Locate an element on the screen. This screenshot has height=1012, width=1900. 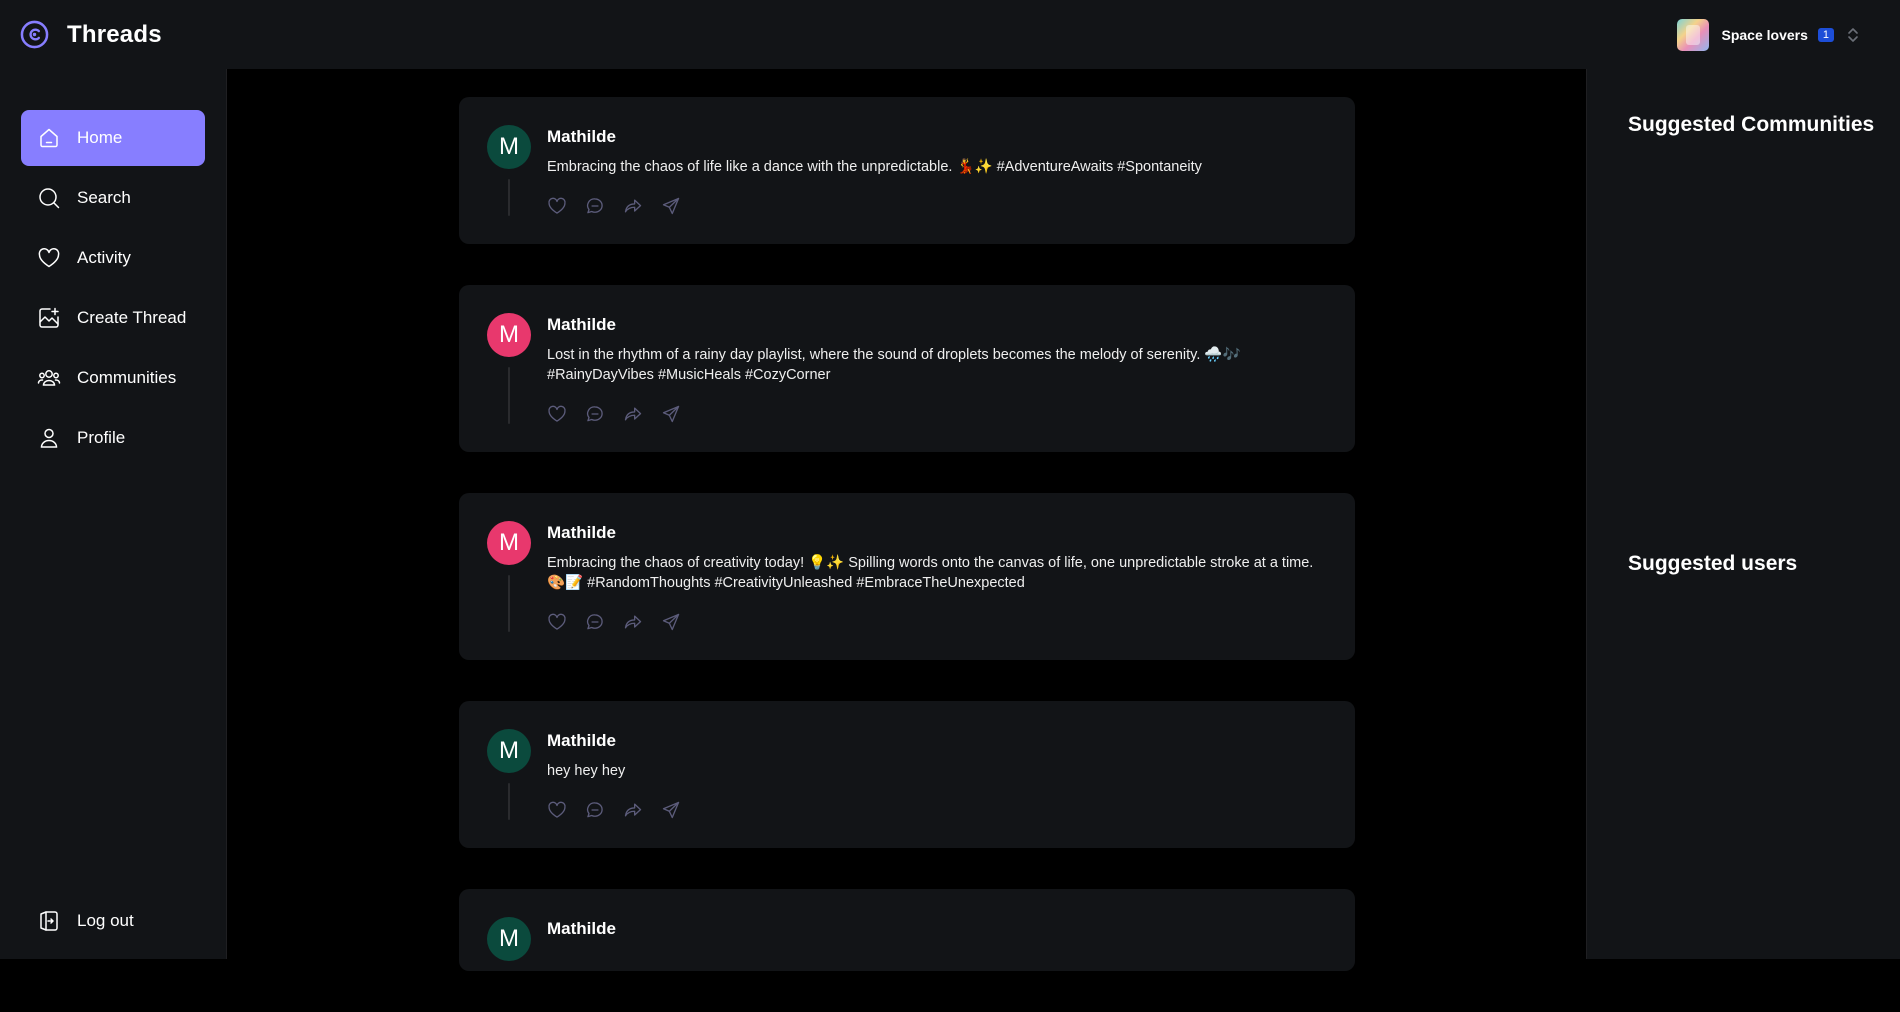
nav-label-create-thread: Create Thread is located at coordinates (132, 317).